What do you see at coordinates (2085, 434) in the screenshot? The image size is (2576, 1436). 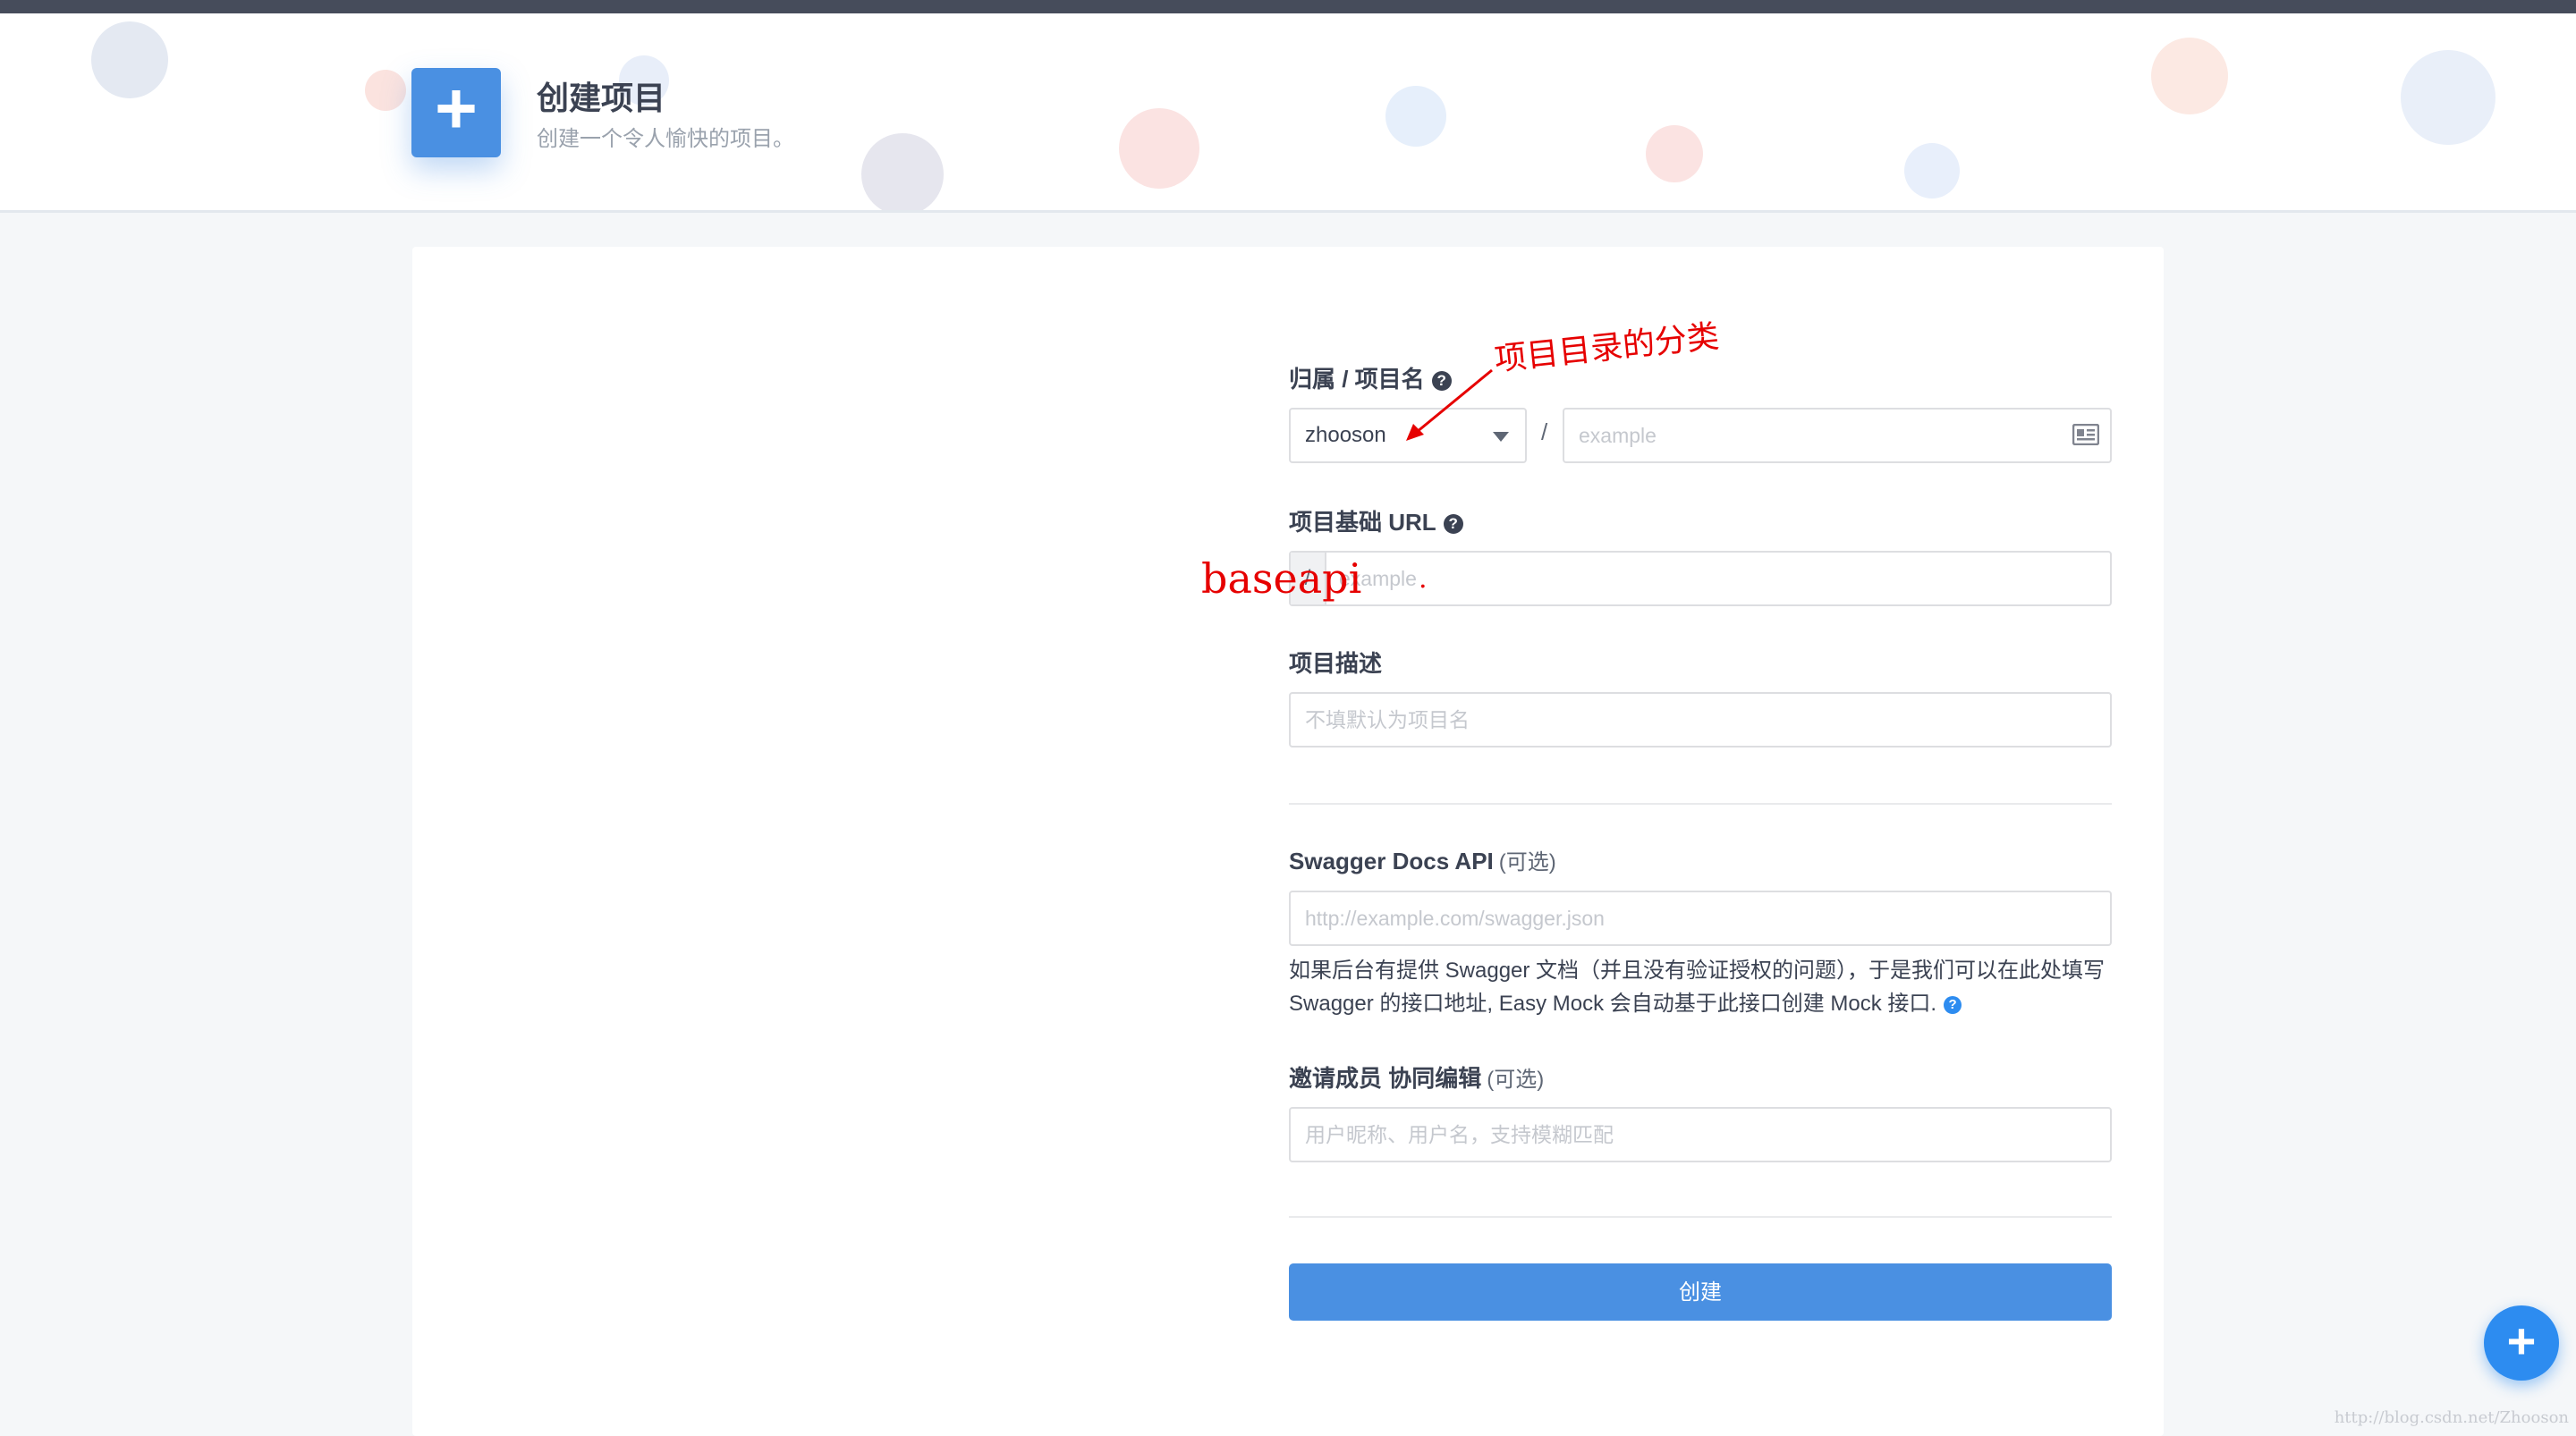 I see `id-card-icon` at bounding box center [2085, 434].